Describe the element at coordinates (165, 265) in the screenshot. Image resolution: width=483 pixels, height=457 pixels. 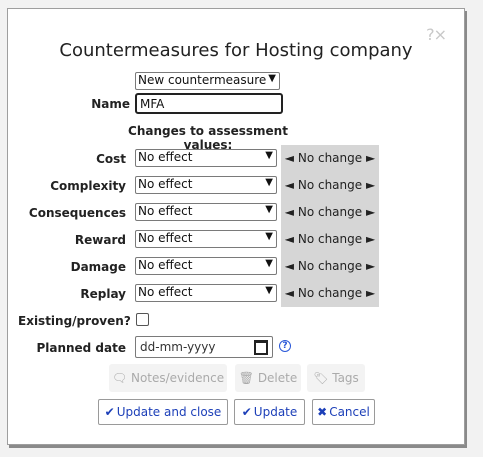
I see `damage-select-value: No effect` at that location.